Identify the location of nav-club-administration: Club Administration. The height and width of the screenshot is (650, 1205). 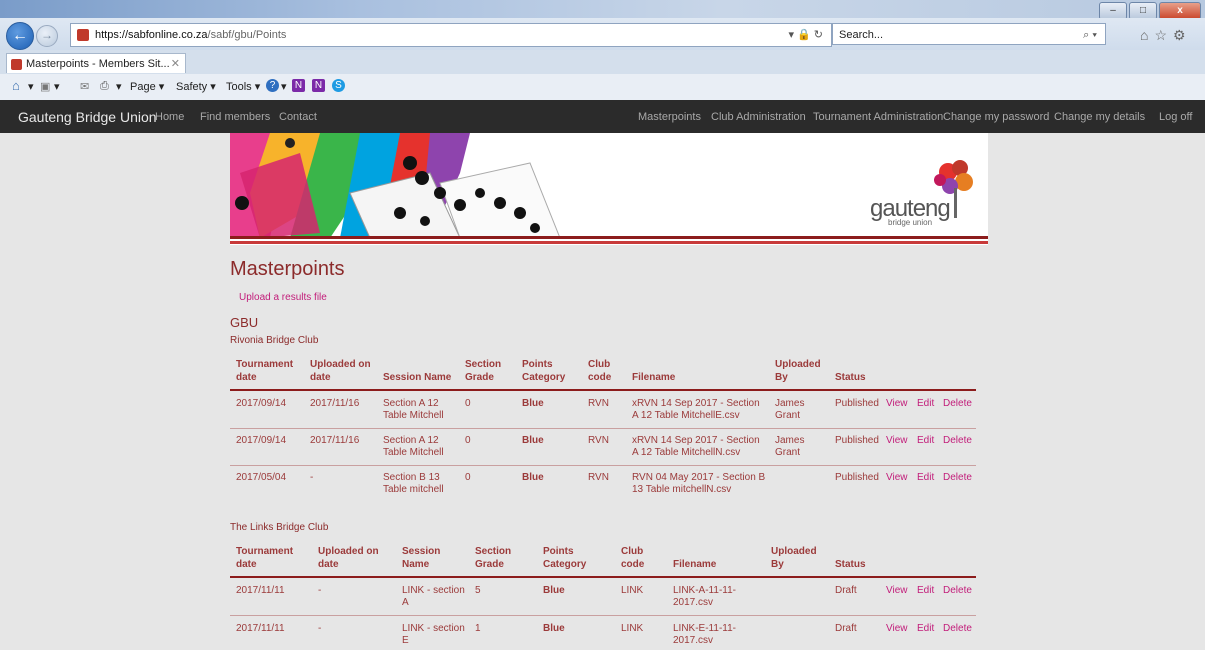
(758, 117).